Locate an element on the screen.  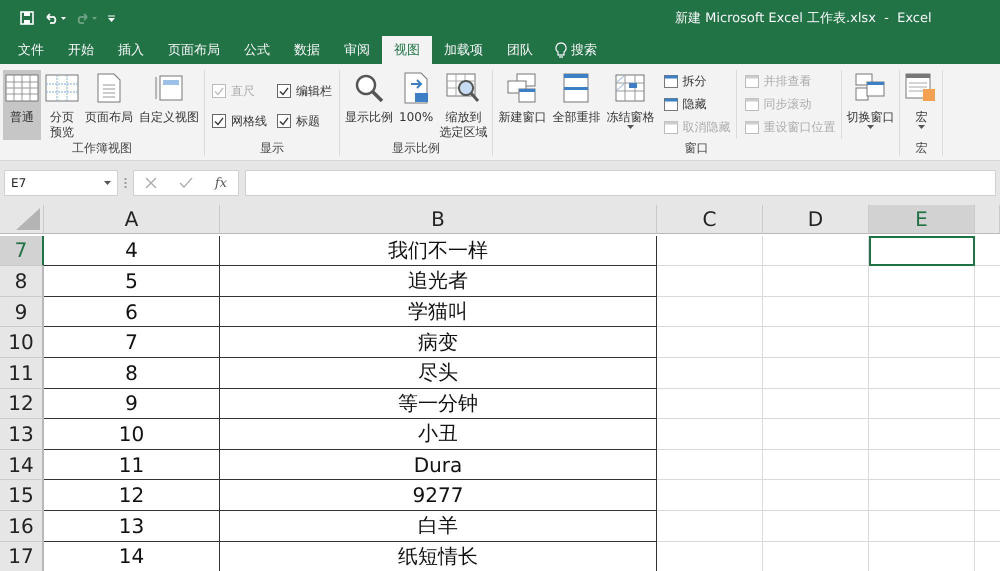
table-cell: 我们不一样 is located at coordinates (438, 251).